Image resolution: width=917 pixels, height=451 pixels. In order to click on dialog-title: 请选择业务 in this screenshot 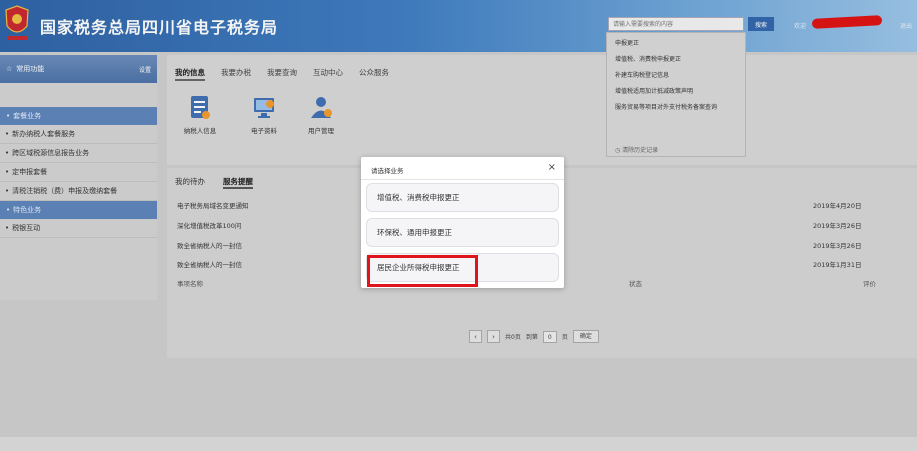, I will do `click(387, 171)`.